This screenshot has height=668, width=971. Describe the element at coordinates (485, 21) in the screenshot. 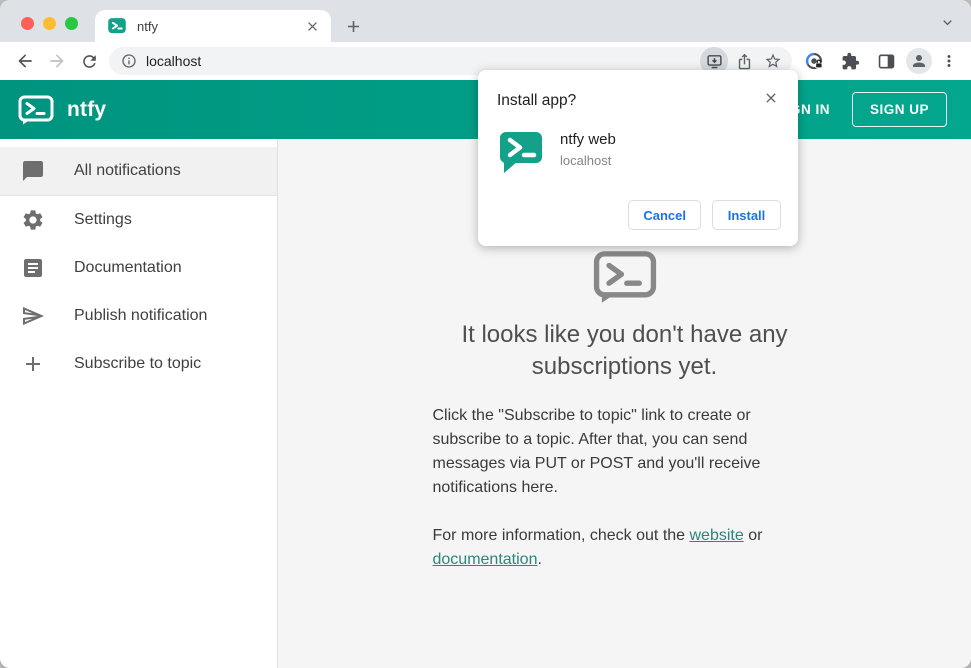

I see `tab-strip: ntfy` at that location.